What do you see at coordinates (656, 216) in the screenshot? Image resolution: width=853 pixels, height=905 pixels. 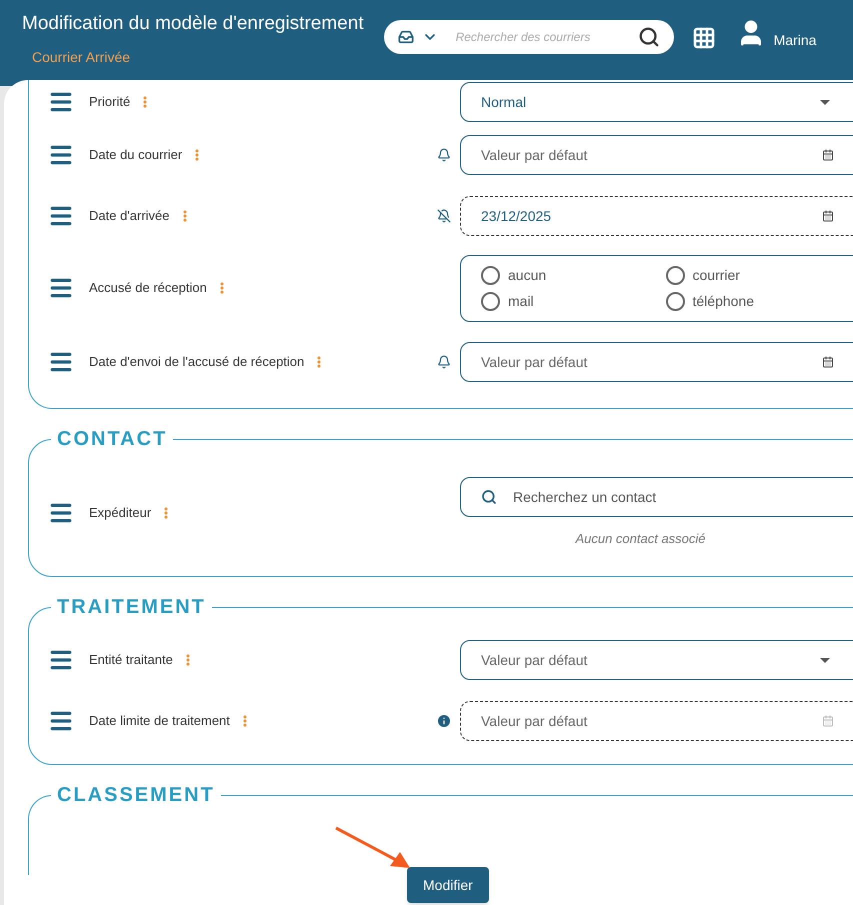 I see `date-field: 23/12/2025` at bounding box center [656, 216].